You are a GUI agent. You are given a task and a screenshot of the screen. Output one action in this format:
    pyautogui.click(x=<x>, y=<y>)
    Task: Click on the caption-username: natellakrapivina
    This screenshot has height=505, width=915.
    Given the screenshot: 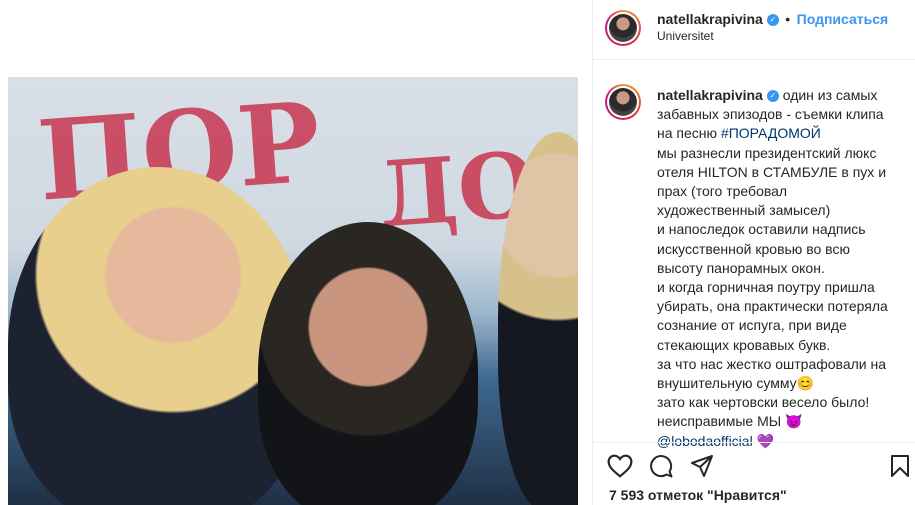 What is the action you would take?
    pyautogui.click(x=710, y=95)
    